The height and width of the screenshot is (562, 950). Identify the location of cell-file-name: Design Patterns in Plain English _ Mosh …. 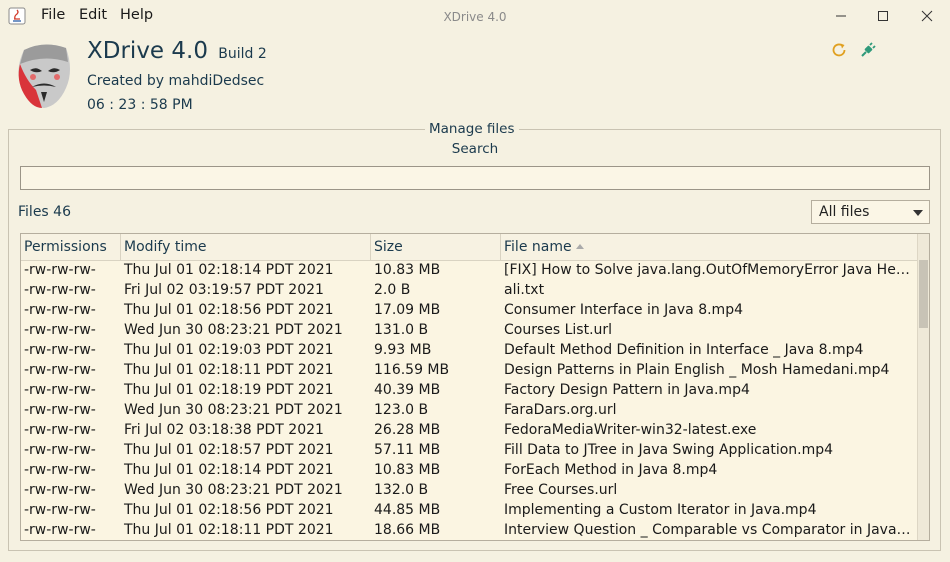
(697, 370).